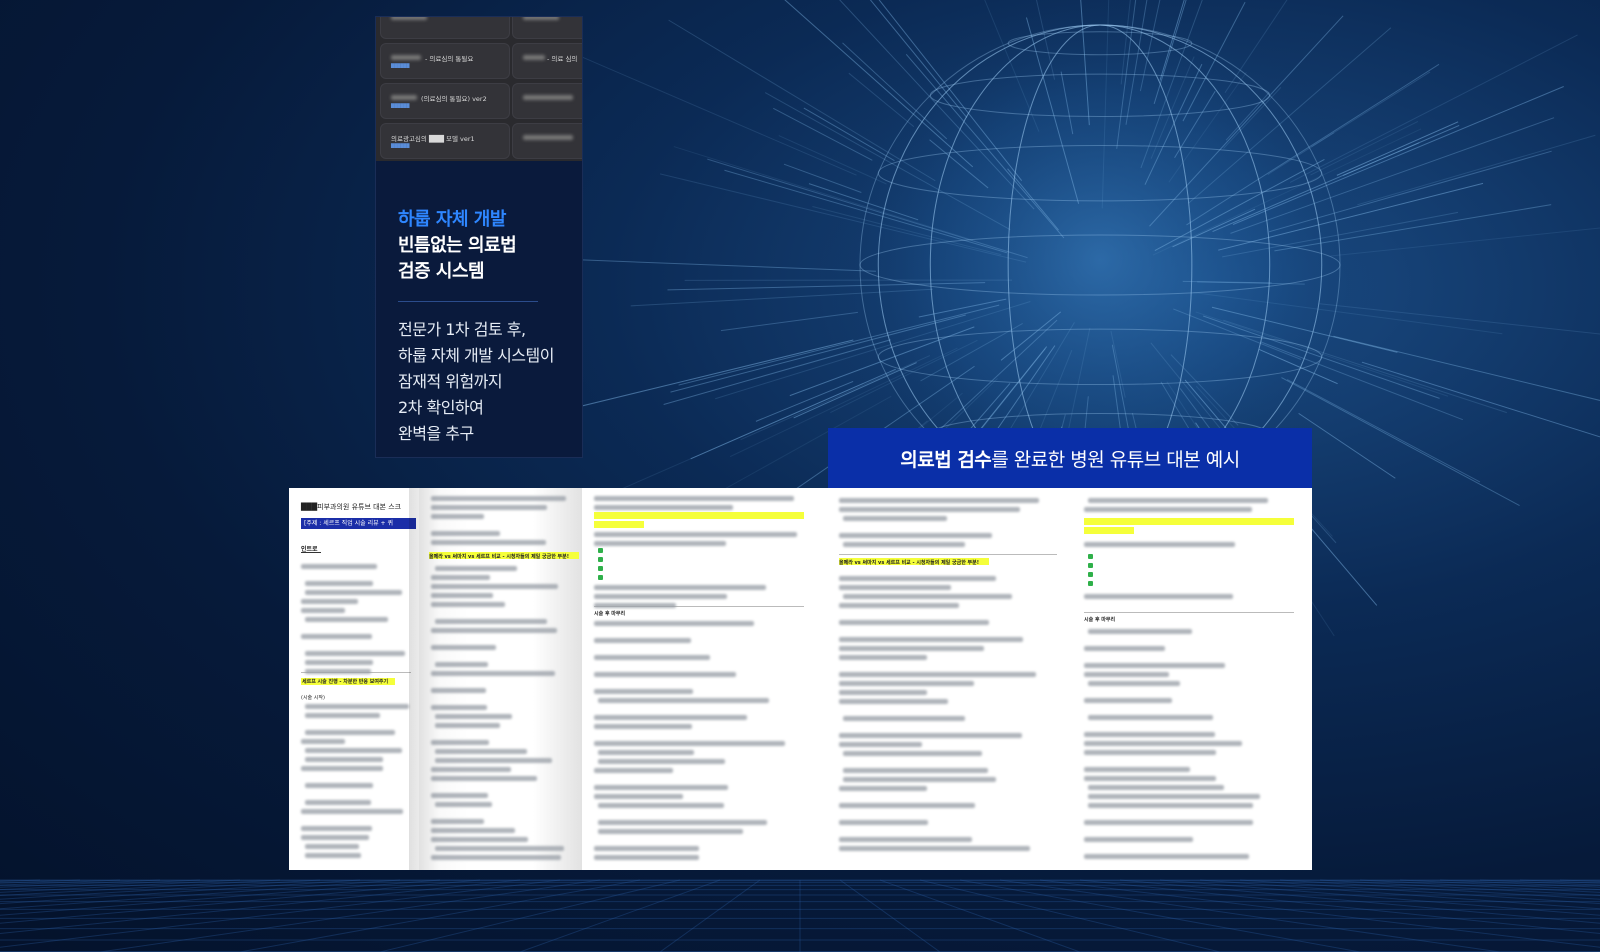 The image size is (1600, 952). Describe the element at coordinates (441, 407) in the screenshot. I see `card-description-line: 2차 확인하여` at that location.